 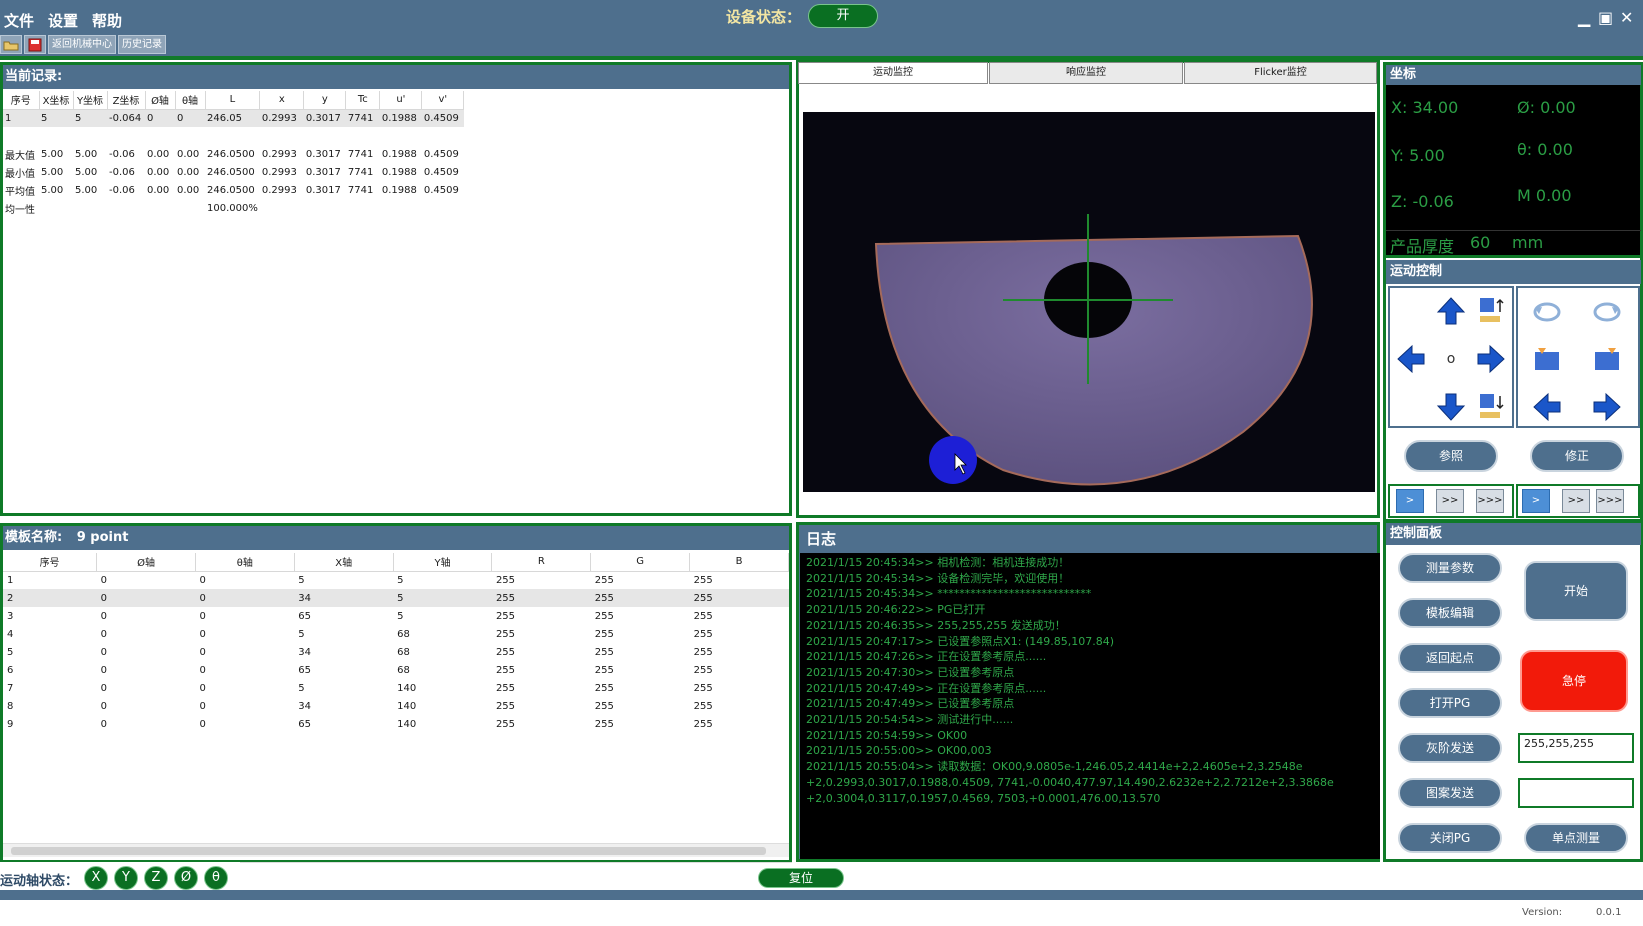 I want to click on pattern-send-button: 图案发送, so click(x=1450, y=793).